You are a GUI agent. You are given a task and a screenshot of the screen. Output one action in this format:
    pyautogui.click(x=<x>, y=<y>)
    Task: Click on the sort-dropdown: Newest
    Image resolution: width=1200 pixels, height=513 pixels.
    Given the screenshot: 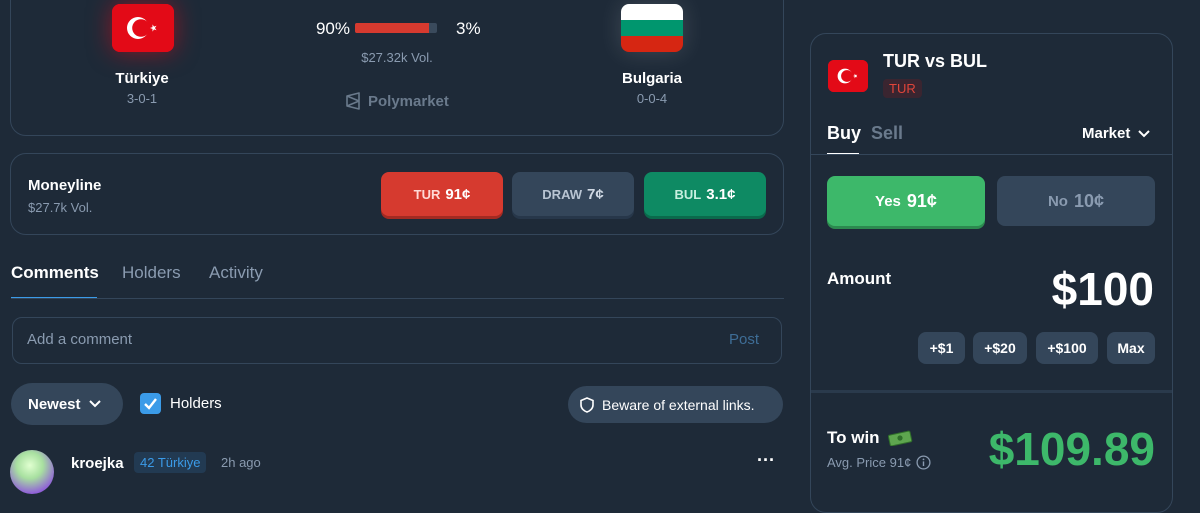 What is the action you would take?
    pyautogui.click(x=67, y=404)
    